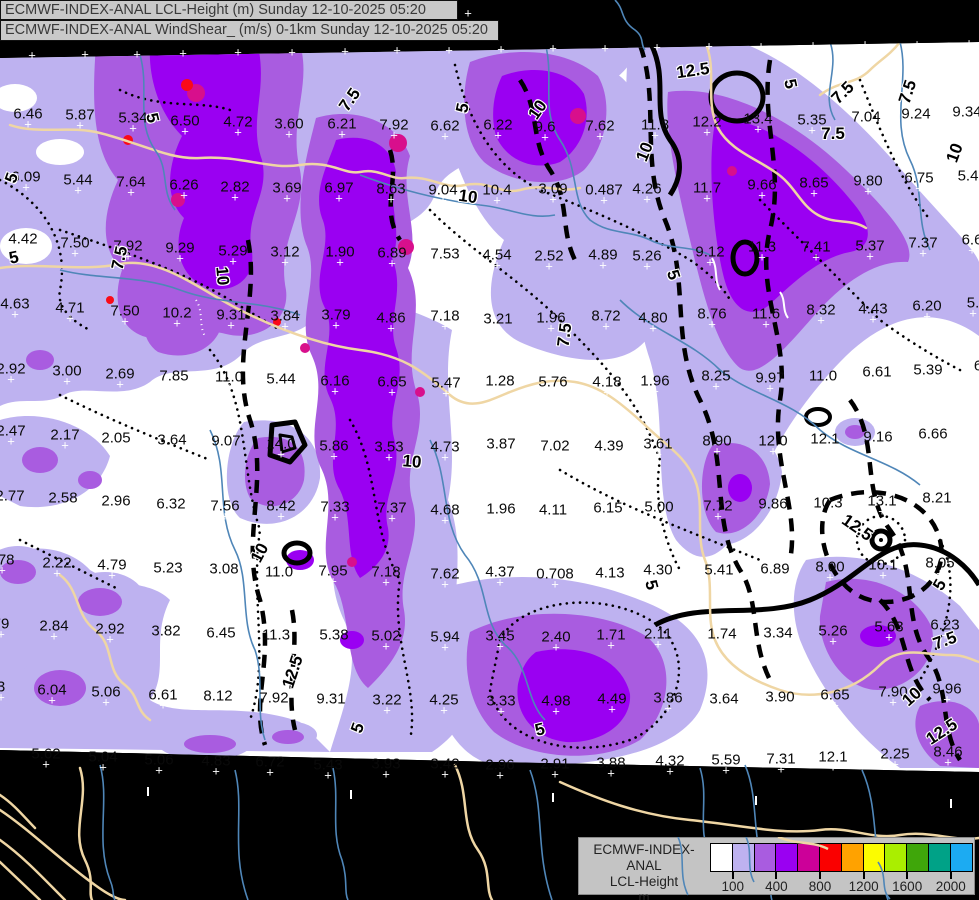 This screenshot has width=979, height=900. What do you see at coordinates (171, 504) in the screenshot?
I see `station-value: 6.32` at bounding box center [171, 504].